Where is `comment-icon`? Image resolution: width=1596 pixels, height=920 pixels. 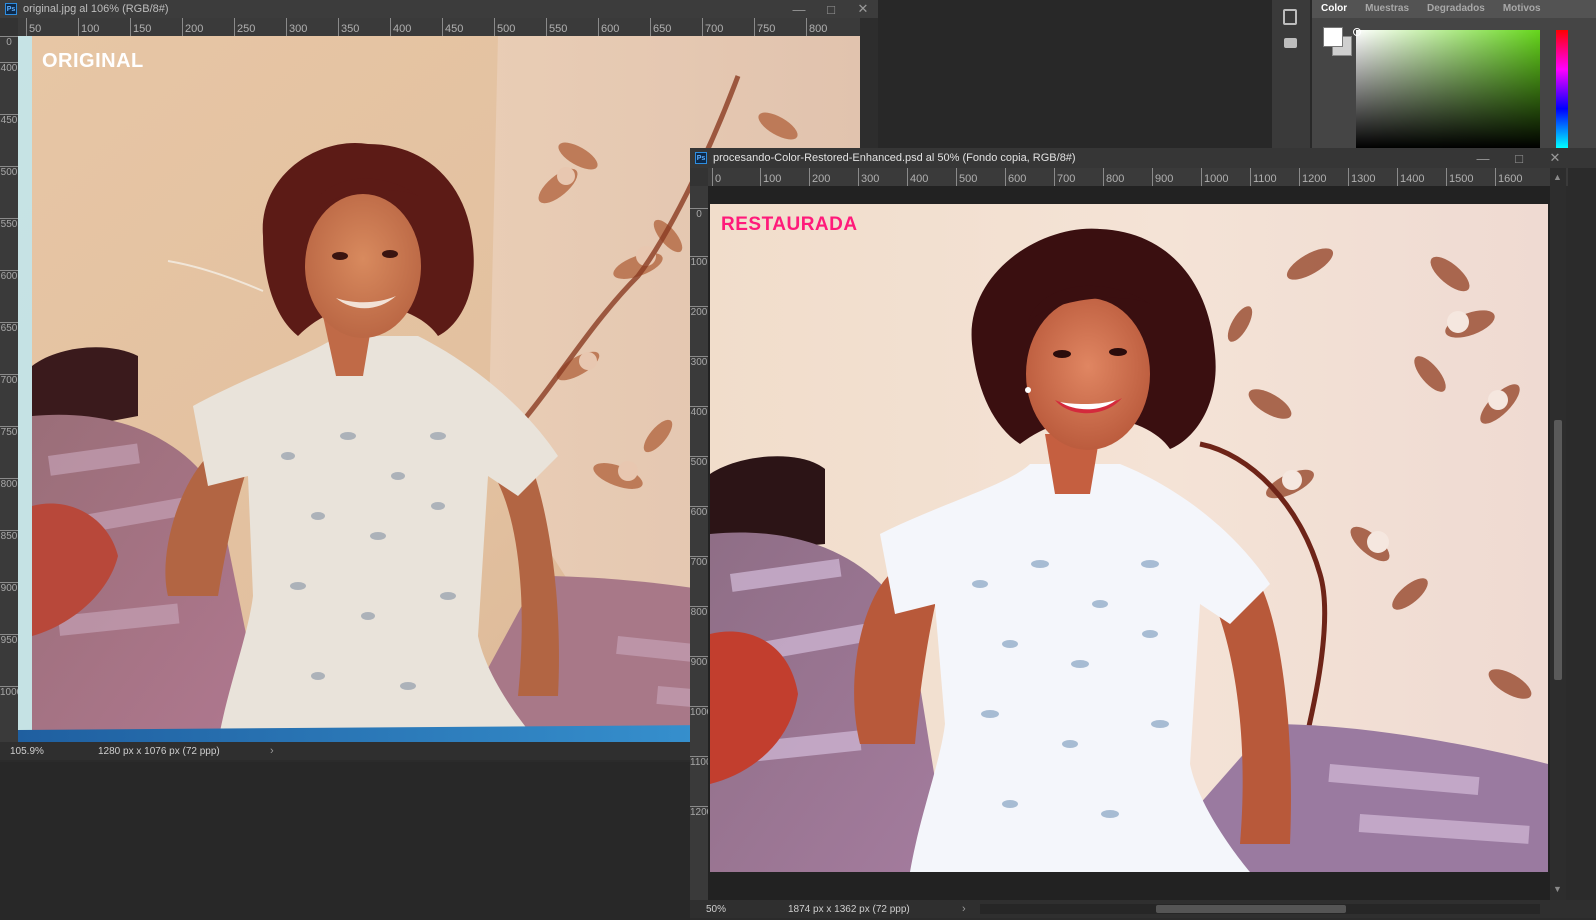
comment-icon is located at coordinates (1290, 43).